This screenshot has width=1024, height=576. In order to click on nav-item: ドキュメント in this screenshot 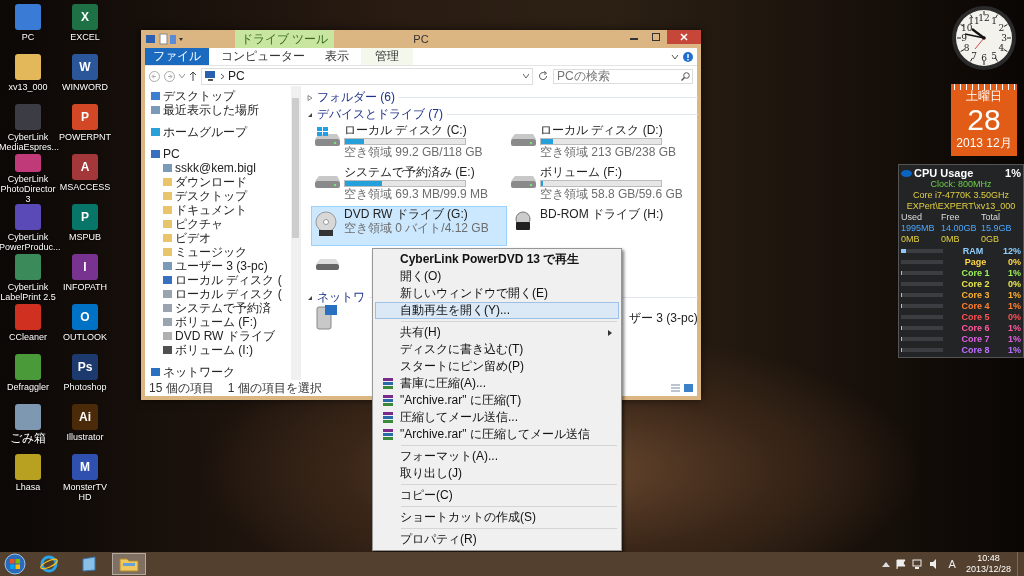, I will do `click(211, 210)`.